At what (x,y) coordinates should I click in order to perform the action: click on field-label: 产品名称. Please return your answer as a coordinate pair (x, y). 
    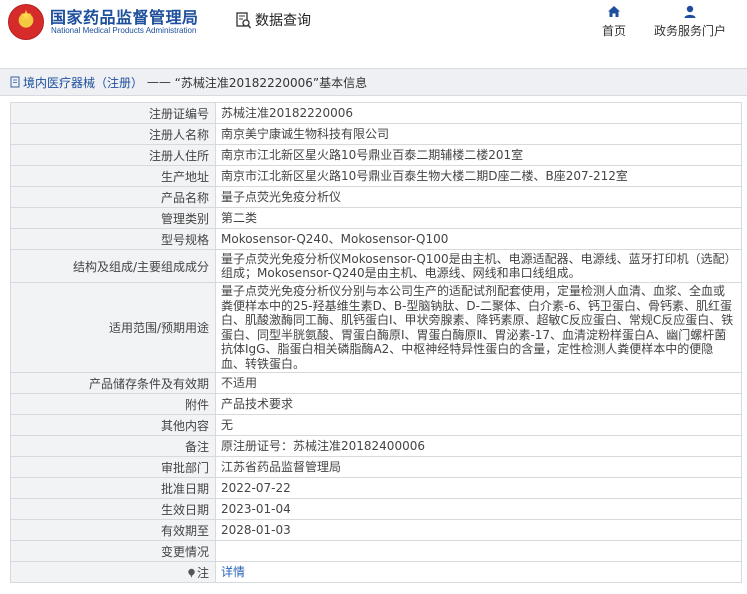
    Looking at the image, I should click on (113, 197).